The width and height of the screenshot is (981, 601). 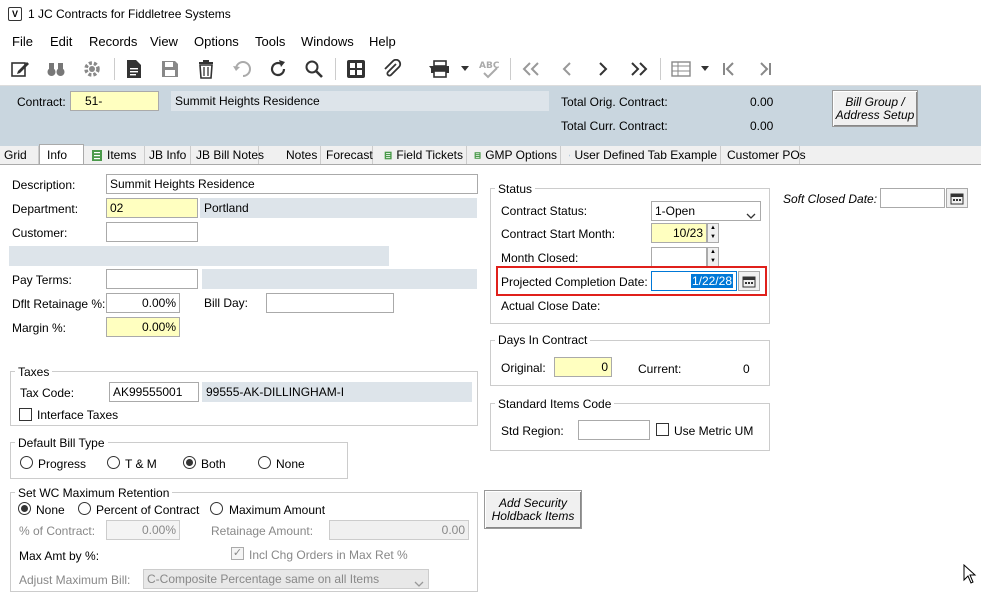 I want to click on description-input: Summit Heights Residence, so click(x=292, y=184).